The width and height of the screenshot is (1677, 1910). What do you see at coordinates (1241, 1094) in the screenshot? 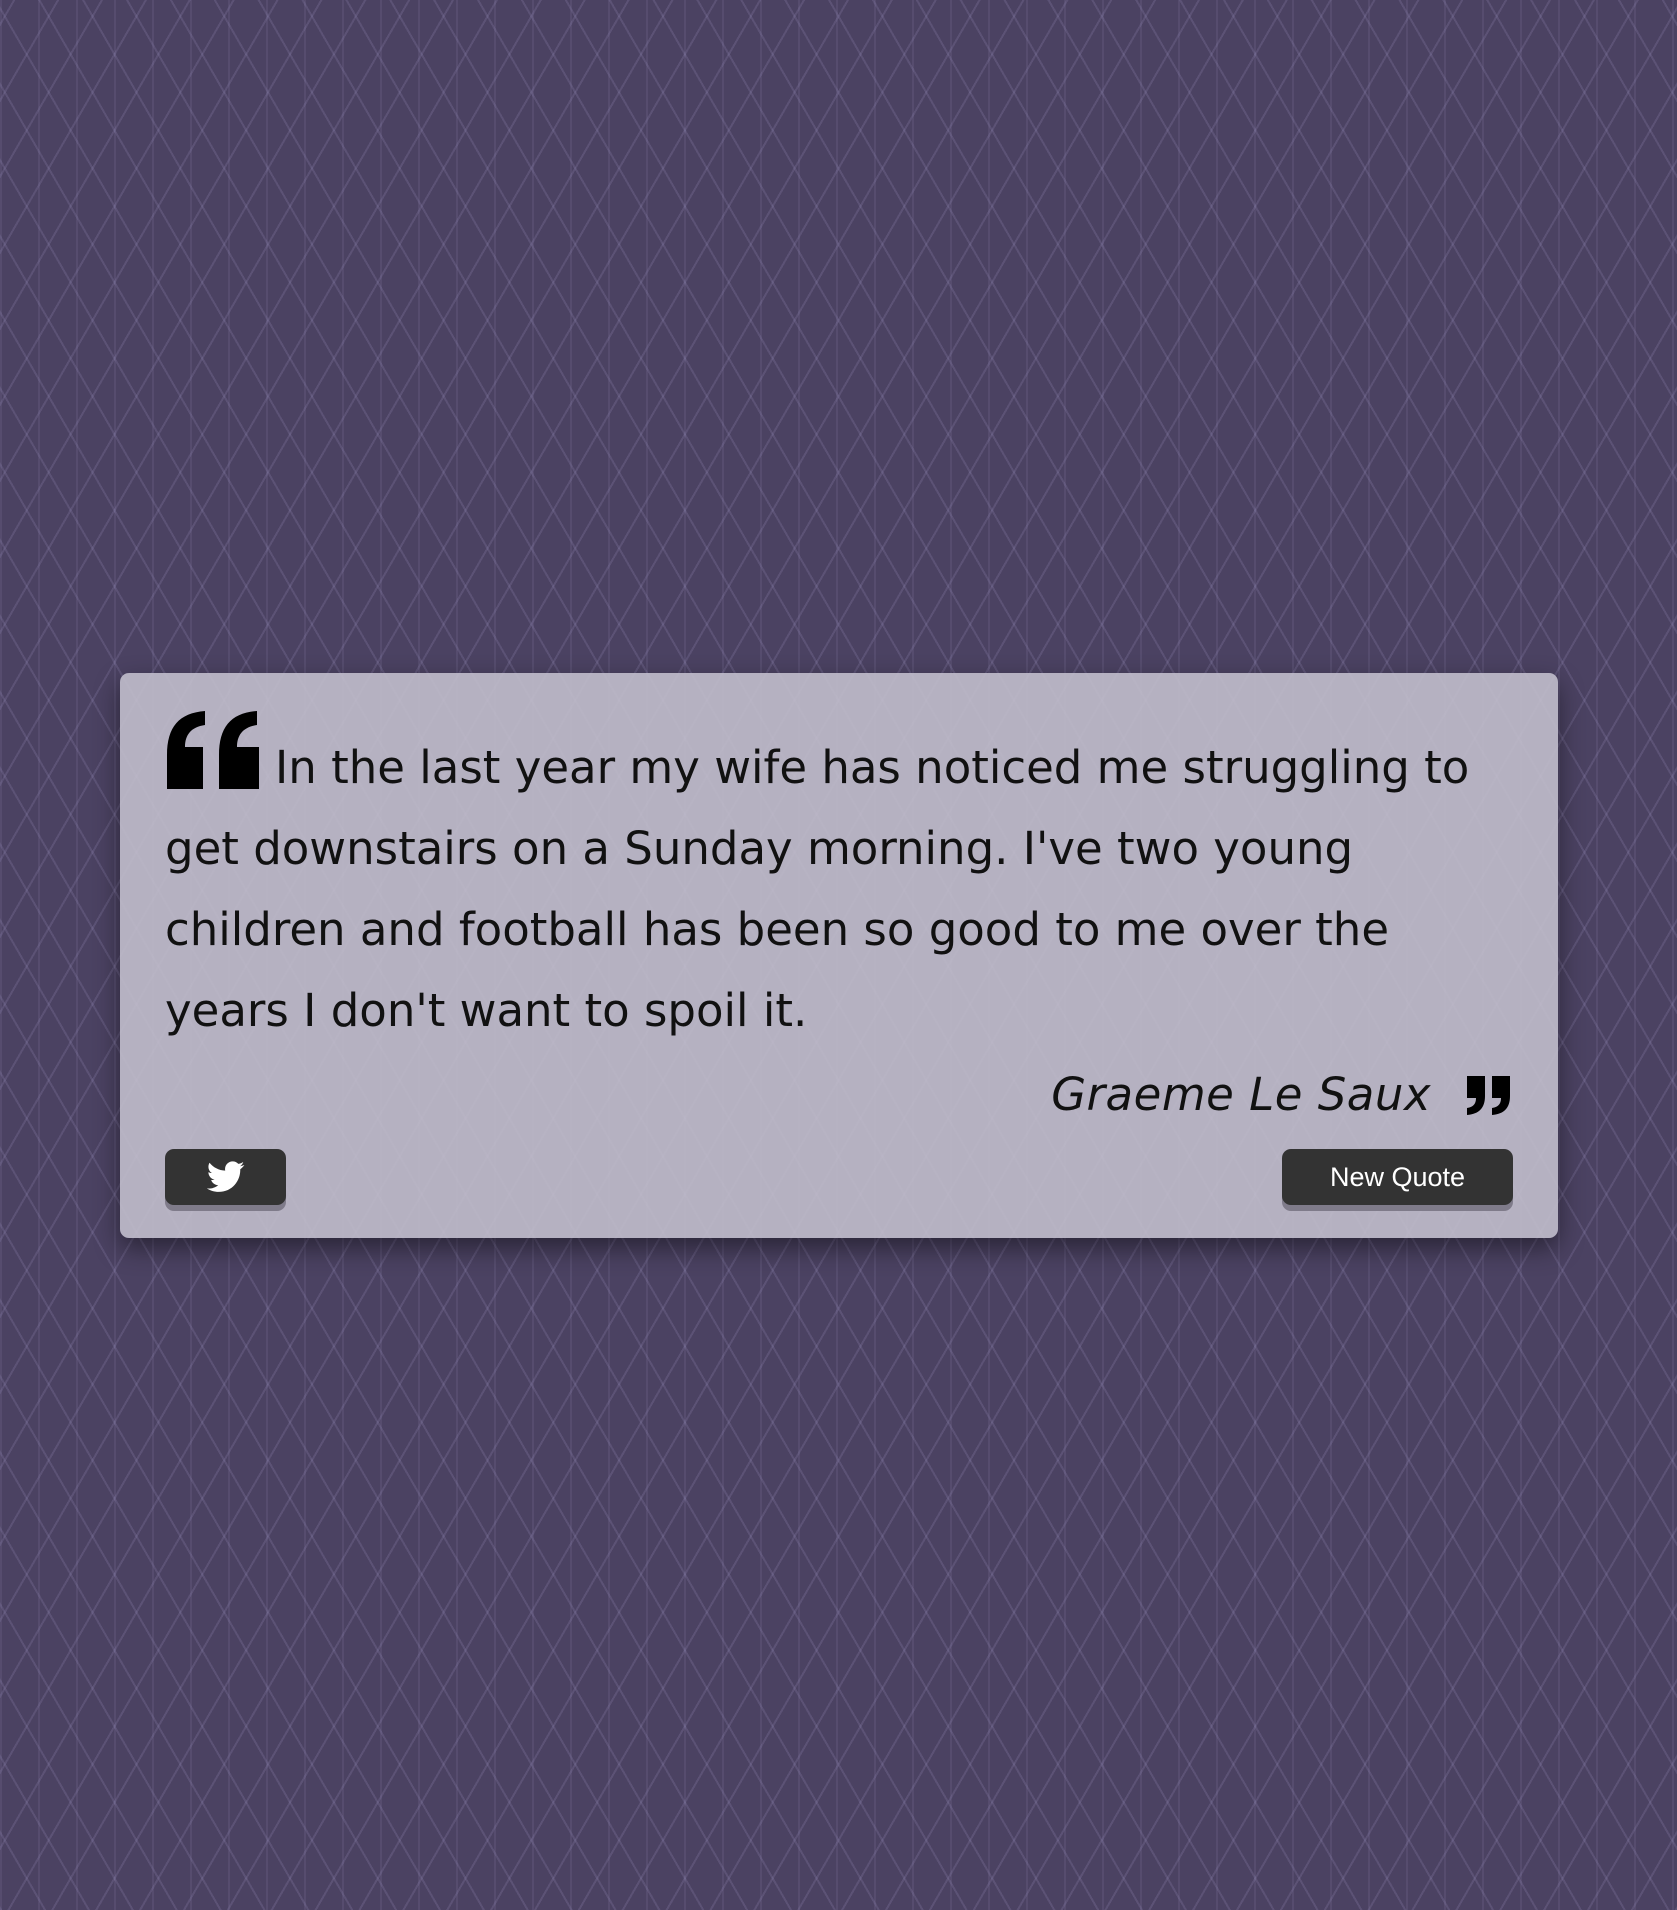
I see `quote-author: Graeme Le Saux` at bounding box center [1241, 1094].